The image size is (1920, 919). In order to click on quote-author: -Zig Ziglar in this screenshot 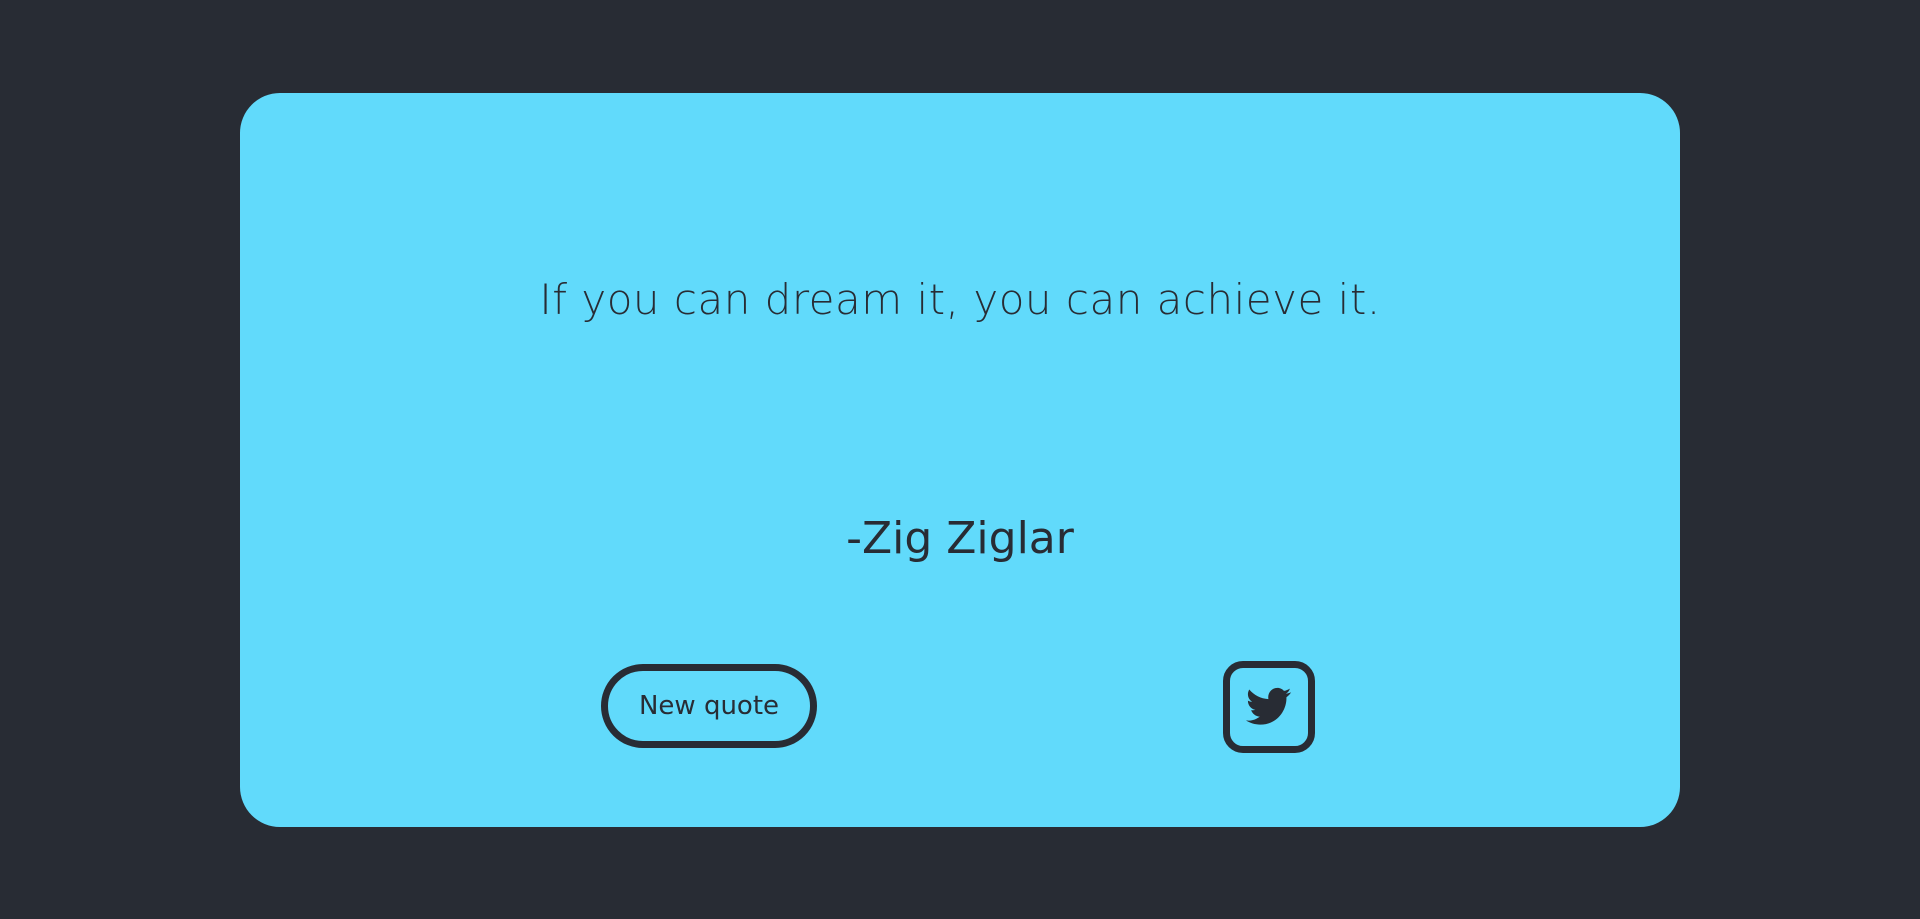, I will do `click(960, 538)`.